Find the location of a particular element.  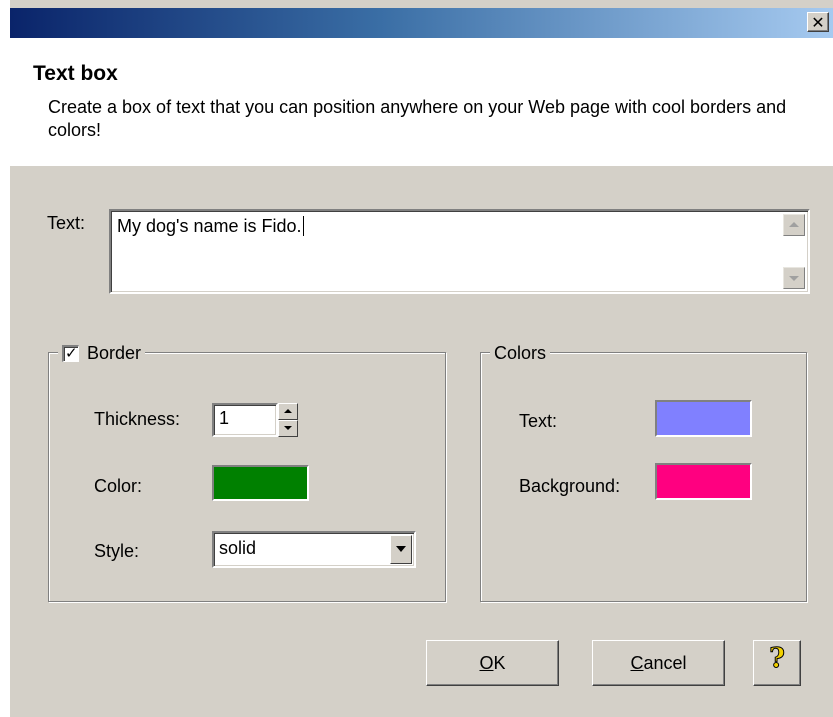

ok-button-mnemonic: O is located at coordinates (486, 663).